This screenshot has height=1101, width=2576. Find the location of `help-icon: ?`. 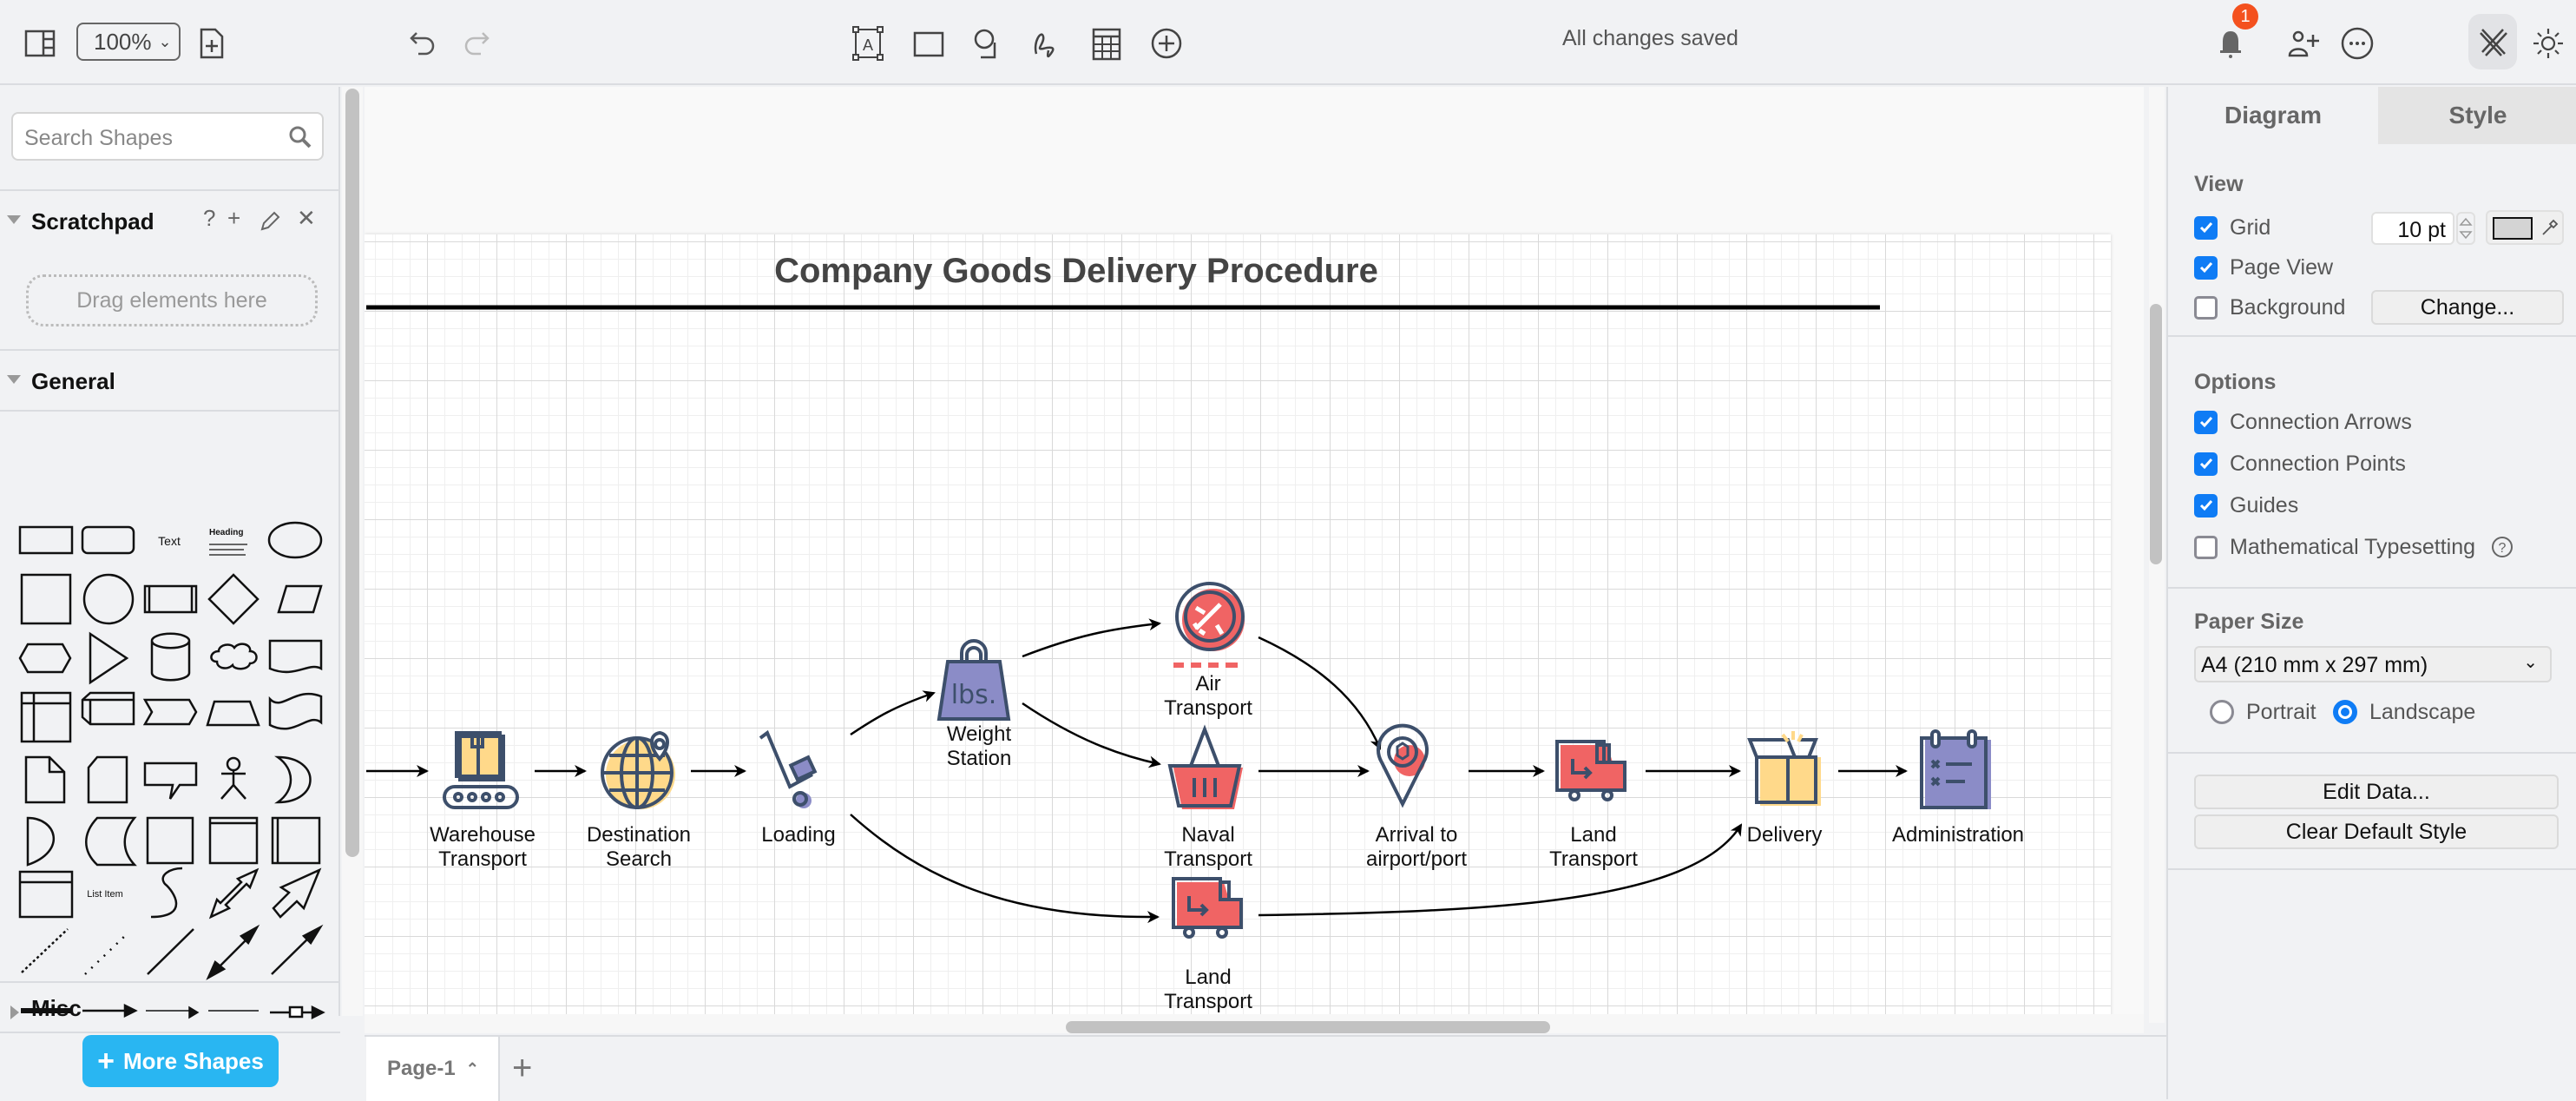

help-icon: ? is located at coordinates (2502, 547).